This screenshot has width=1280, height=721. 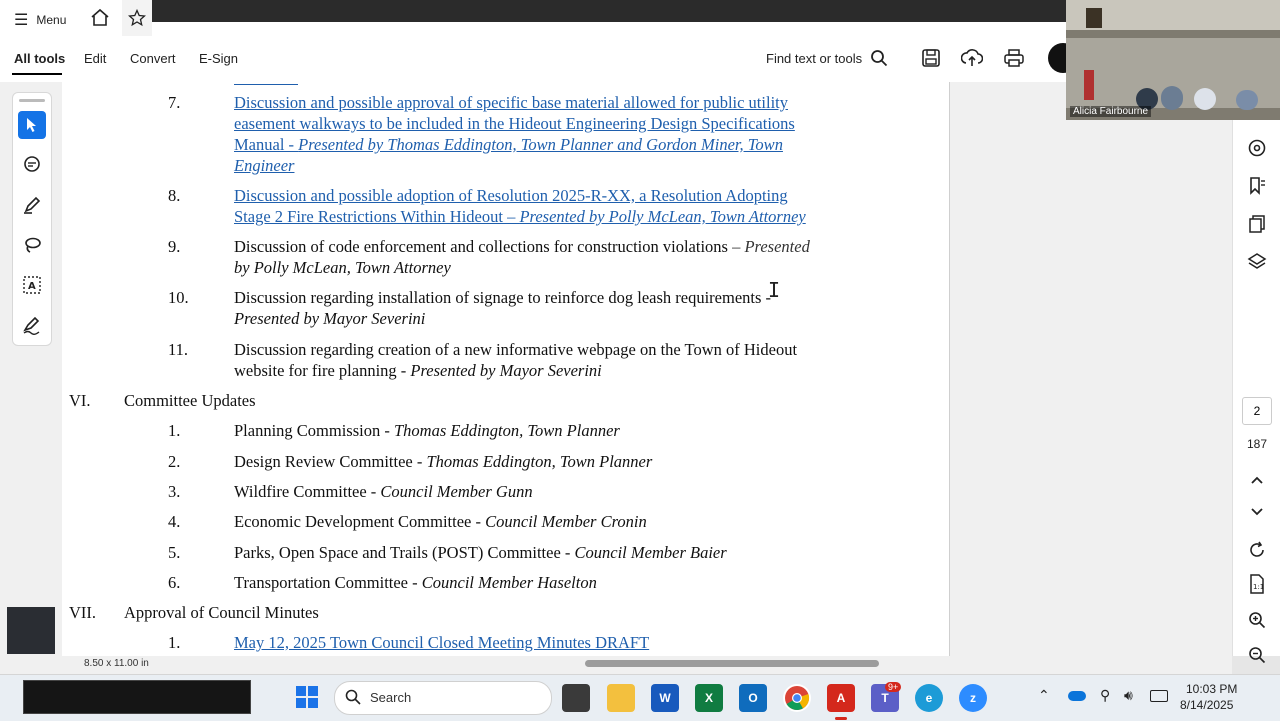 What do you see at coordinates (391, 697) in the screenshot?
I see `search-placeholder: Search` at bounding box center [391, 697].